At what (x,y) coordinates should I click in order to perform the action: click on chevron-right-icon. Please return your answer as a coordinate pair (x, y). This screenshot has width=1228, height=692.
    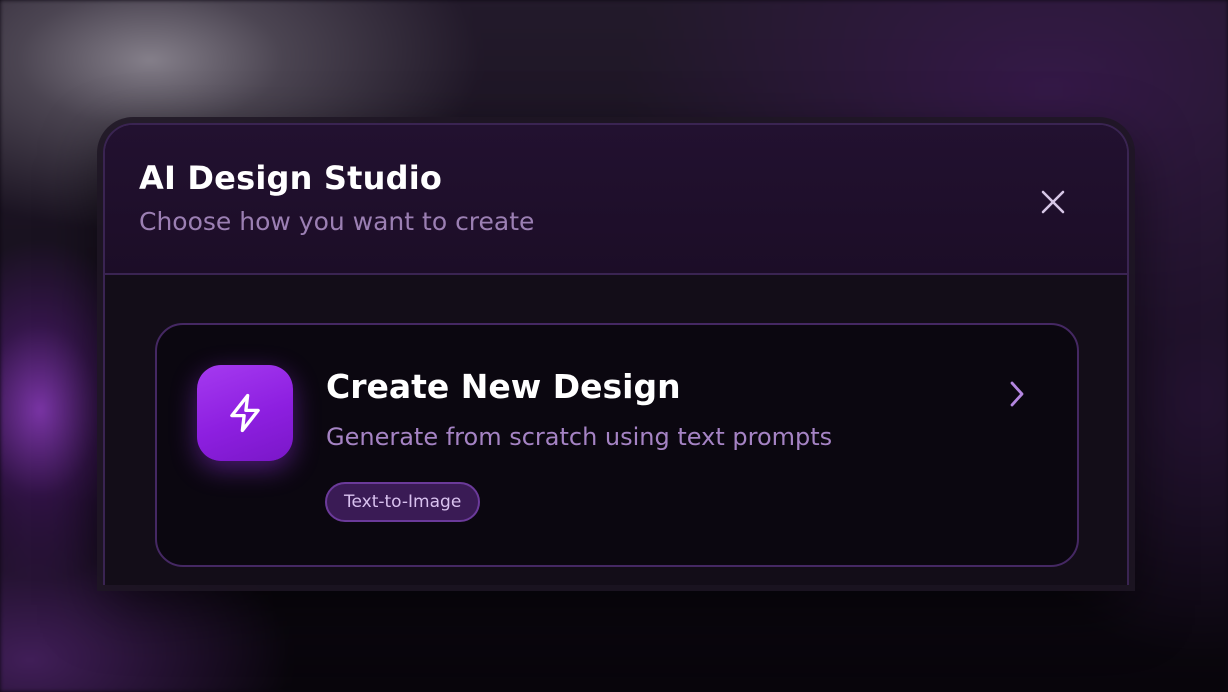
    Looking at the image, I should click on (1017, 394).